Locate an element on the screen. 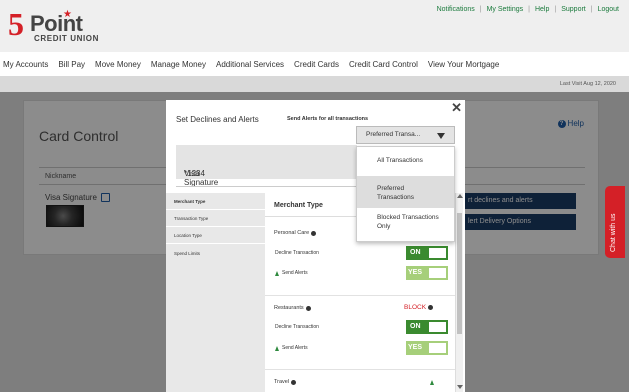 Image resolution: width=629 pixels, height=392 pixels. nav-manage-money: Manage Money is located at coordinates (178, 64).